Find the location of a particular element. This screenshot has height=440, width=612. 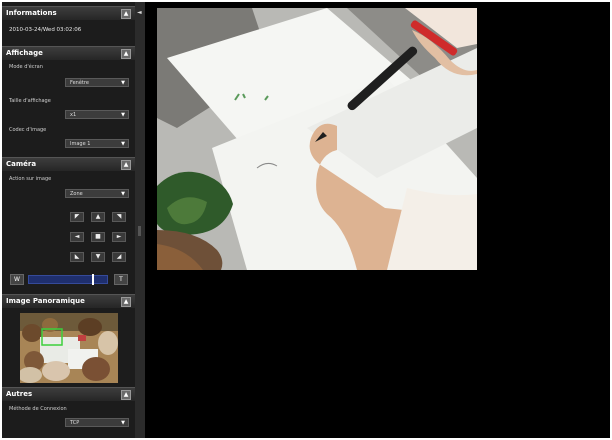

ptz-right-button: ► is located at coordinates (119, 237).